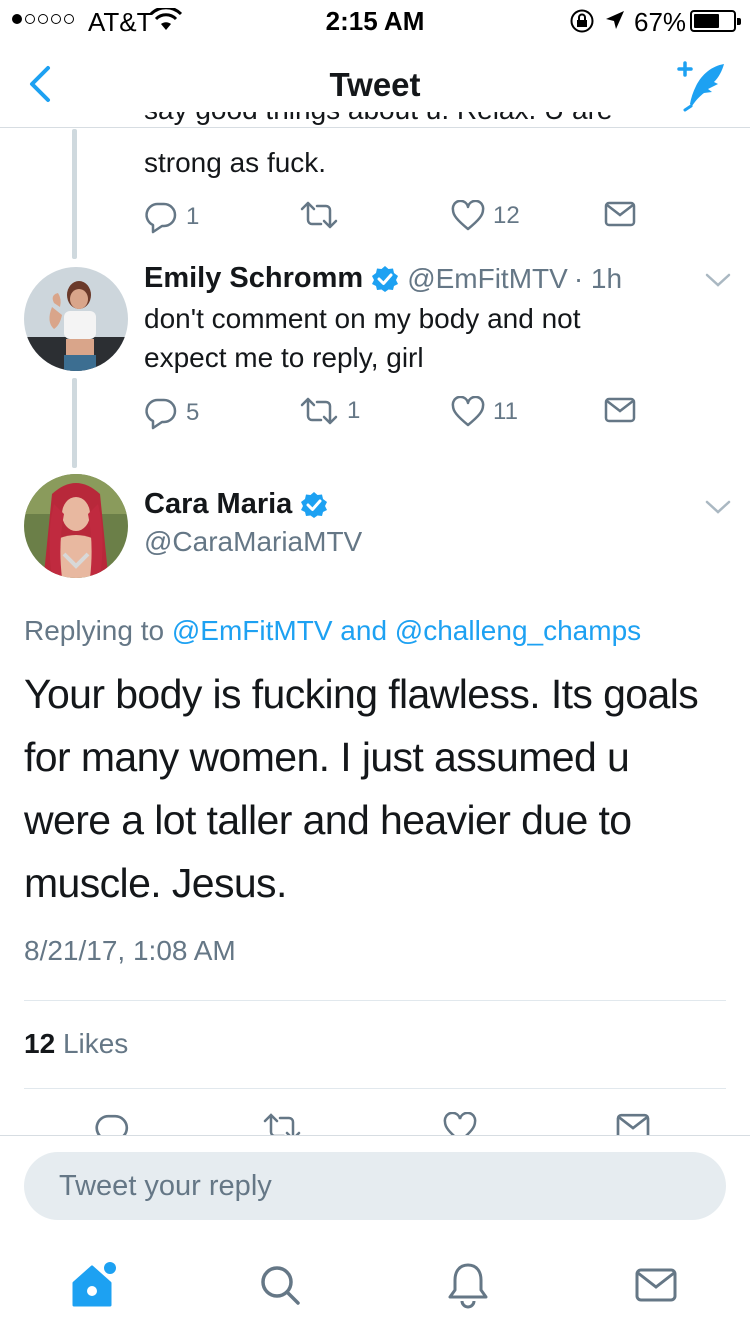  I want to click on replying-and: and, so click(363, 630).